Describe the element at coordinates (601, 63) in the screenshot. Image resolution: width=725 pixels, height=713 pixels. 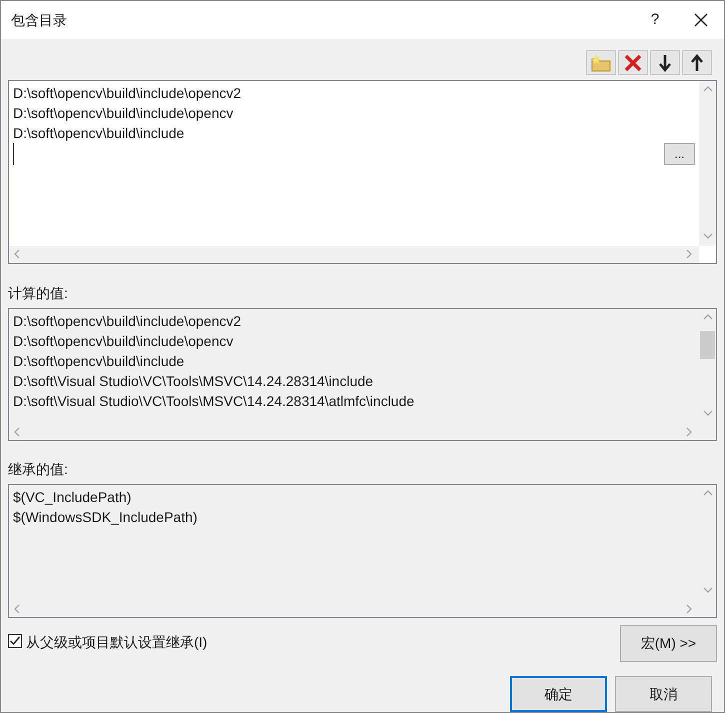
I see `new-folder-icon` at that location.